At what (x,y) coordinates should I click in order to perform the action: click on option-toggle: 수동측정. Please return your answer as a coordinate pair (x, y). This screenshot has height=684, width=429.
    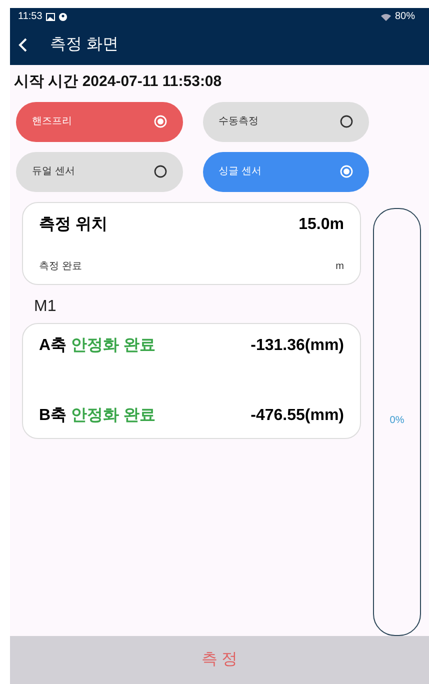
    Looking at the image, I should click on (285, 122).